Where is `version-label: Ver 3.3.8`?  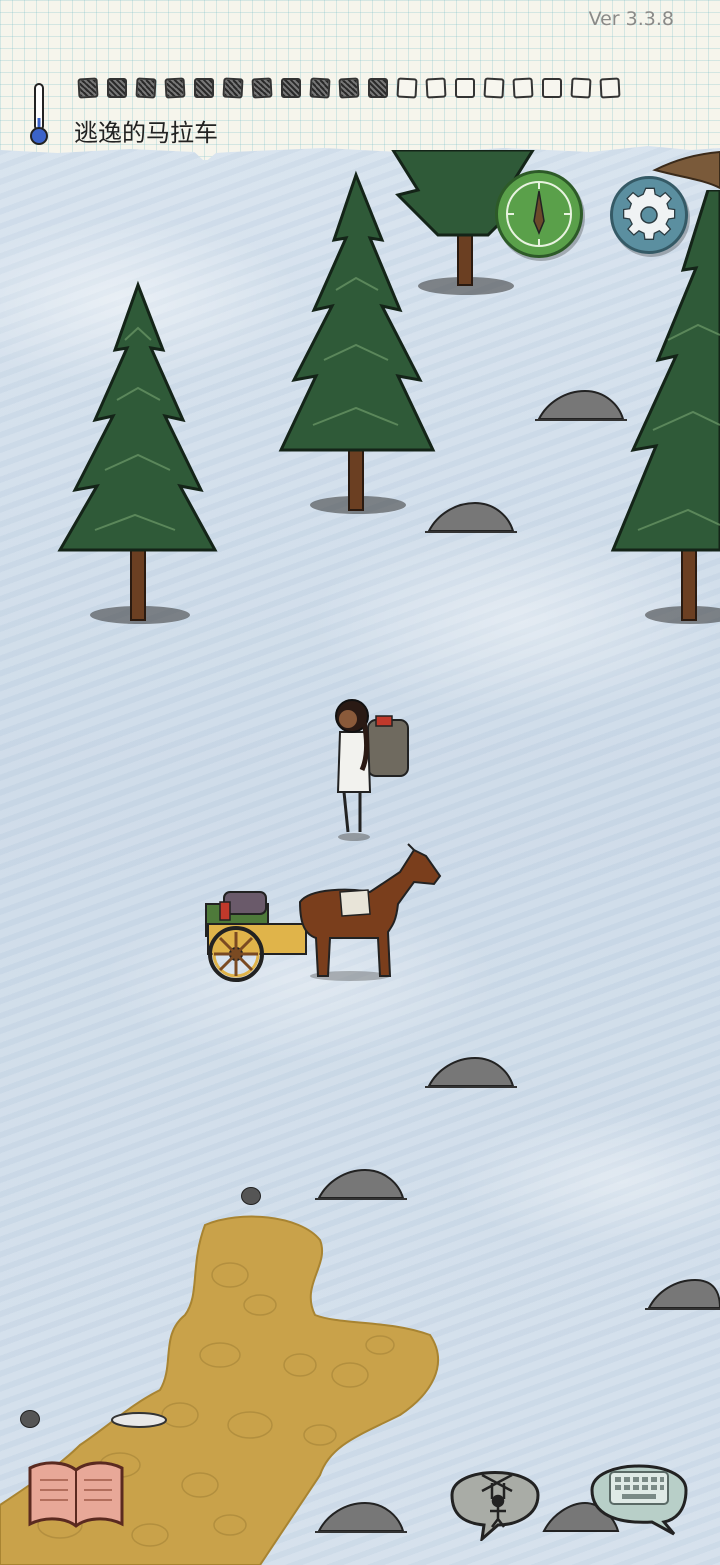
version-label: Ver 3.3.8 is located at coordinates (631, 19).